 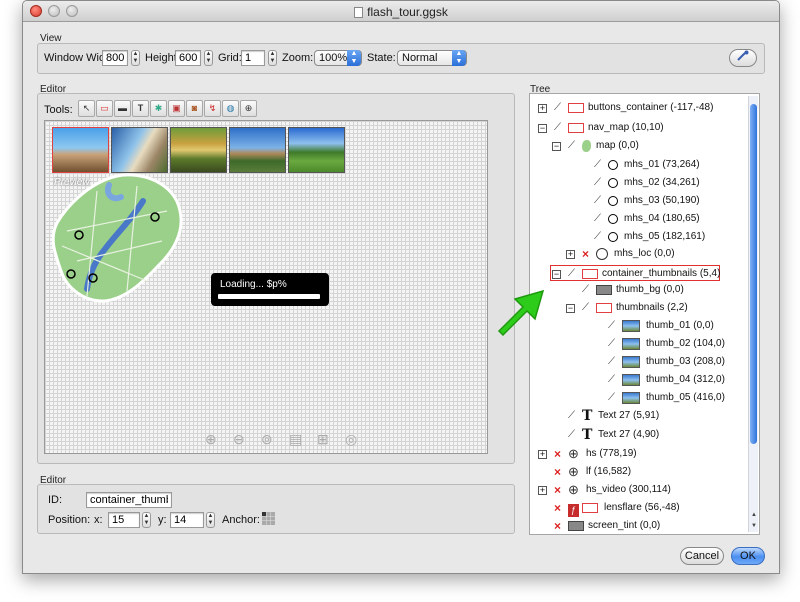 I want to click on id-input, so click(x=129, y=500).